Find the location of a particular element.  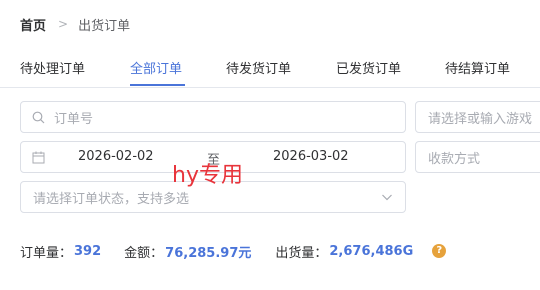

amount-label: 金额： is located at coordinates (144, 253).